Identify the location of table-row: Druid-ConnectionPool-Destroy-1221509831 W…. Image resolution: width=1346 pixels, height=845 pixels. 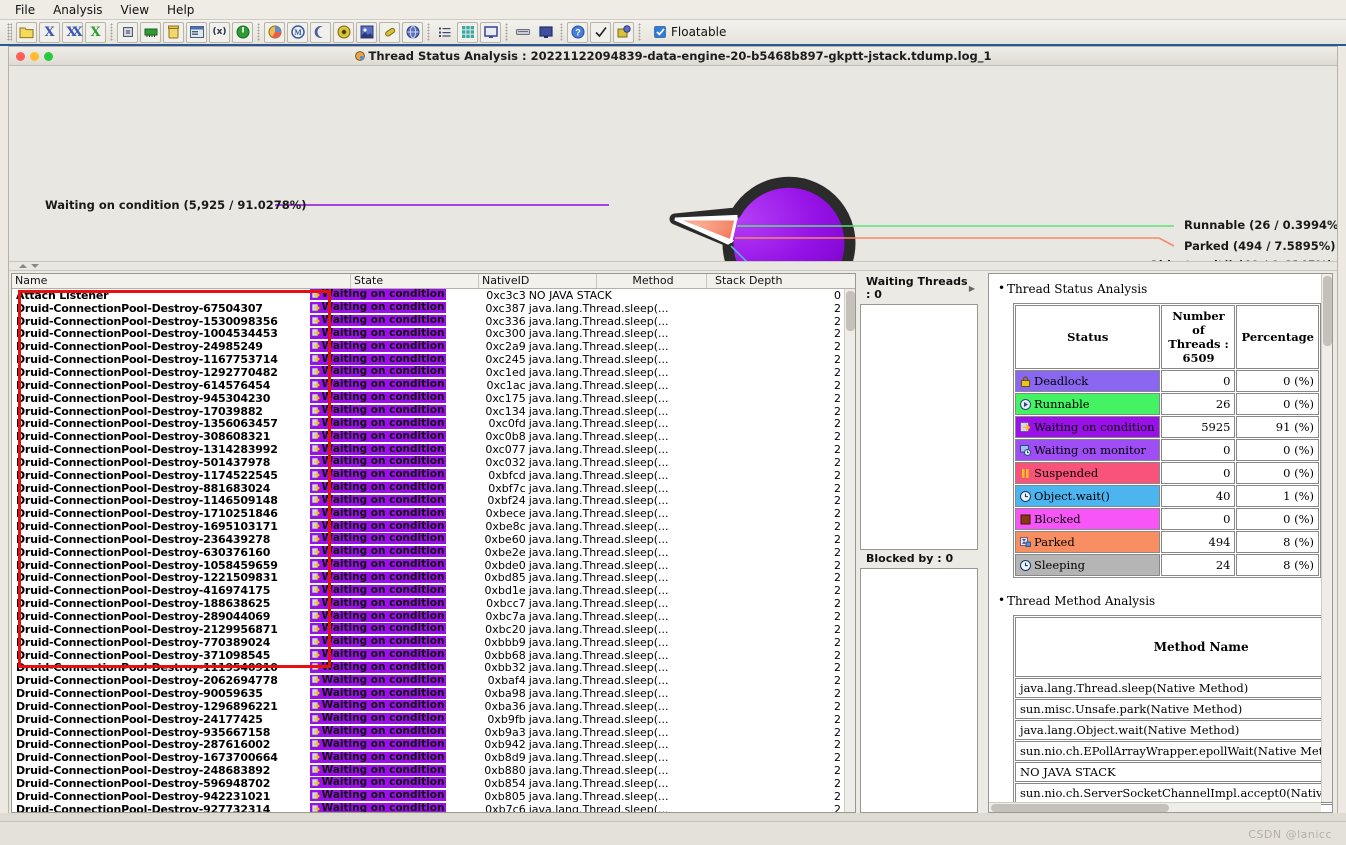
(433, 578).